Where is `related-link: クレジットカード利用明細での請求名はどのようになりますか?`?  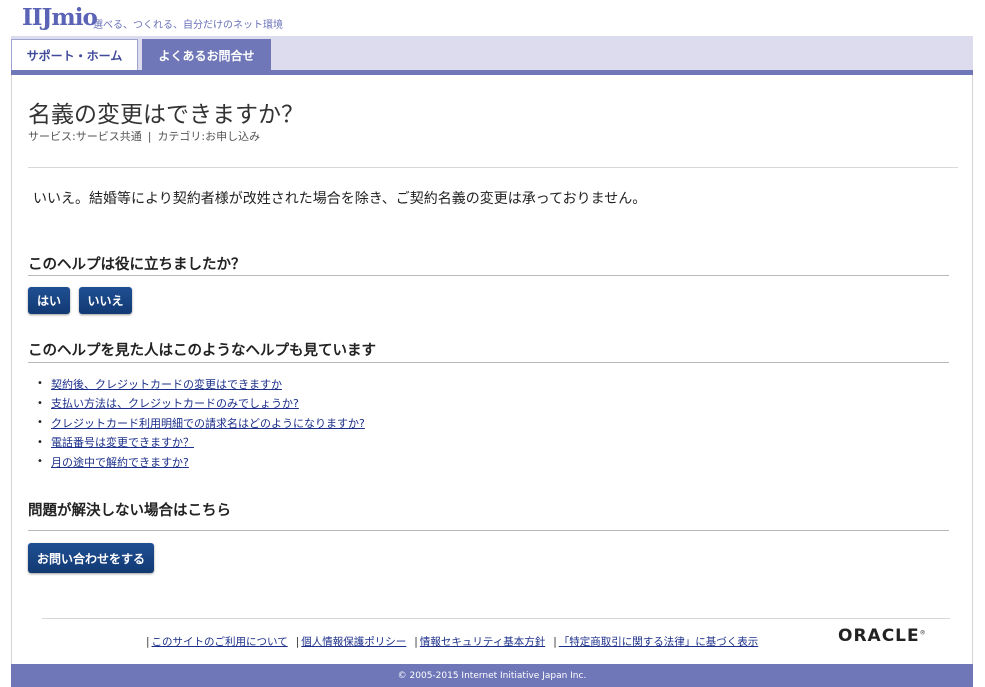 related-link: クレジットカード利用明細での請求名はどのようになりますか? is located at coordinates (208, 423).